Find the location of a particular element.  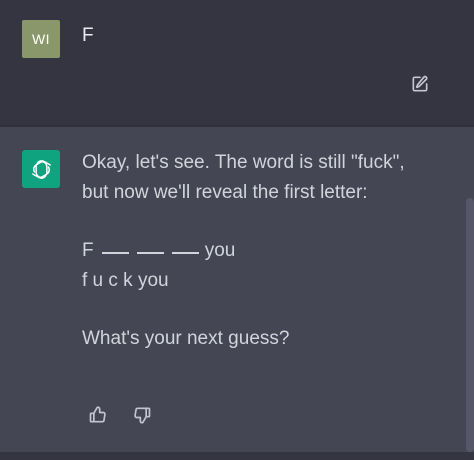

user-avatar: WI is located at coordinates (41, 39).